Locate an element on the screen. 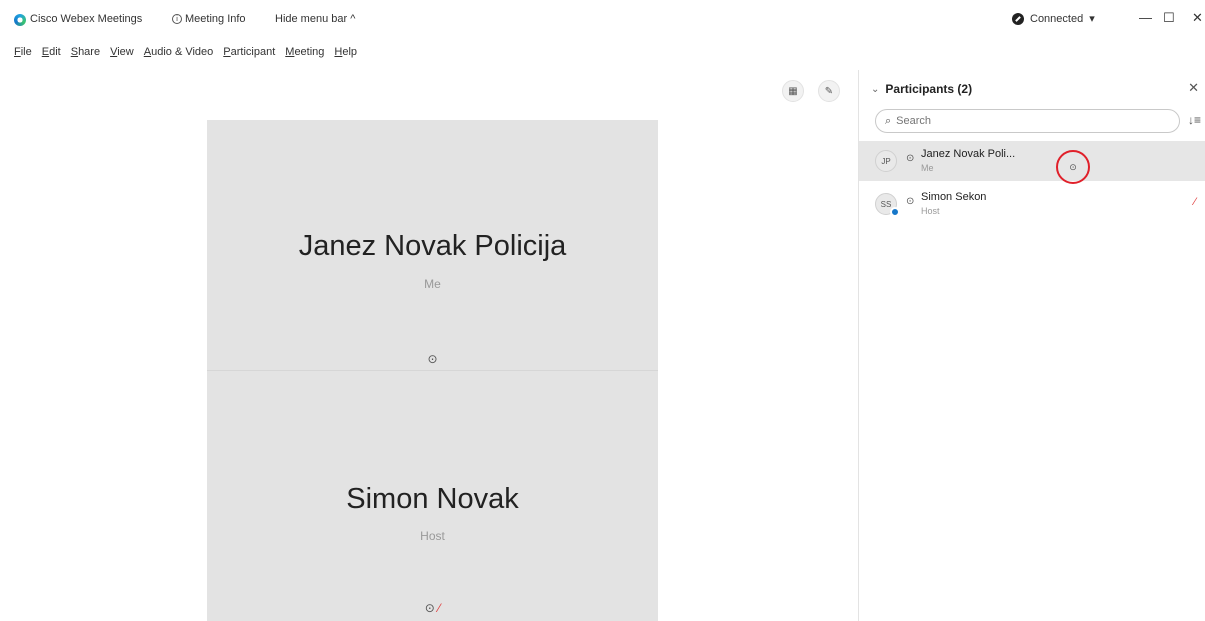  menu-help: Help is located at coordinates (345, 52).